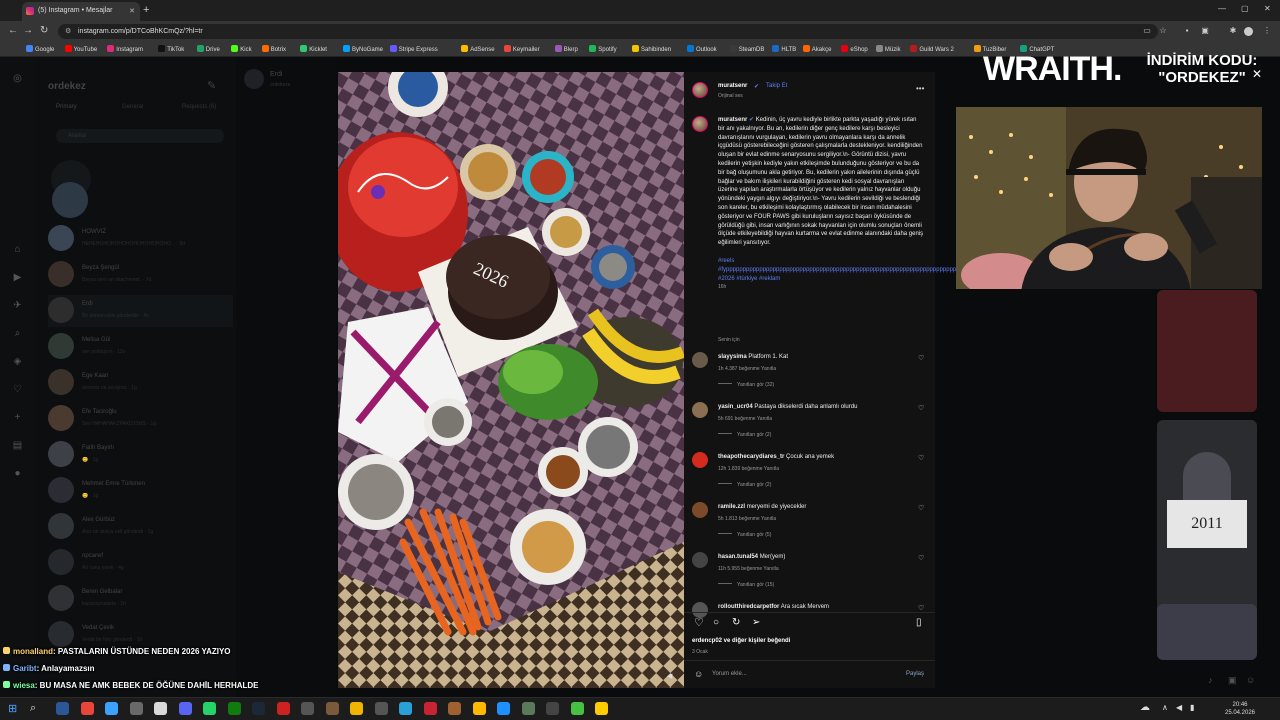  Describe the element at coordinates (732, 86) in the screenshot. I see `author-username: muratsenr` at that location.